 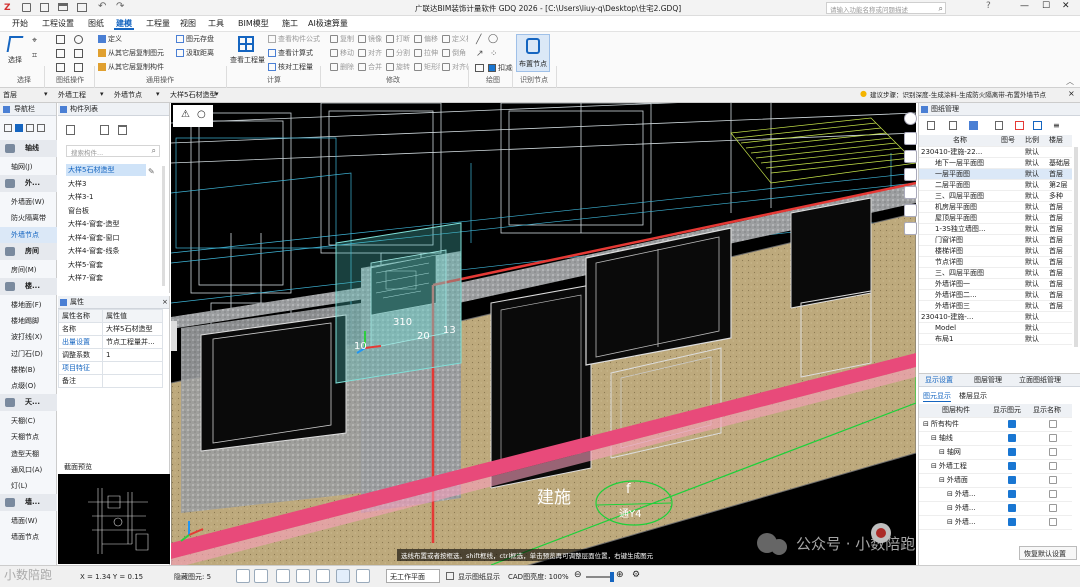 What do you see at coordinates (995, 152) in the screenshot?
I see `drawing-row: 230410-建施-22... 默认` at bounding box center [995, 152].